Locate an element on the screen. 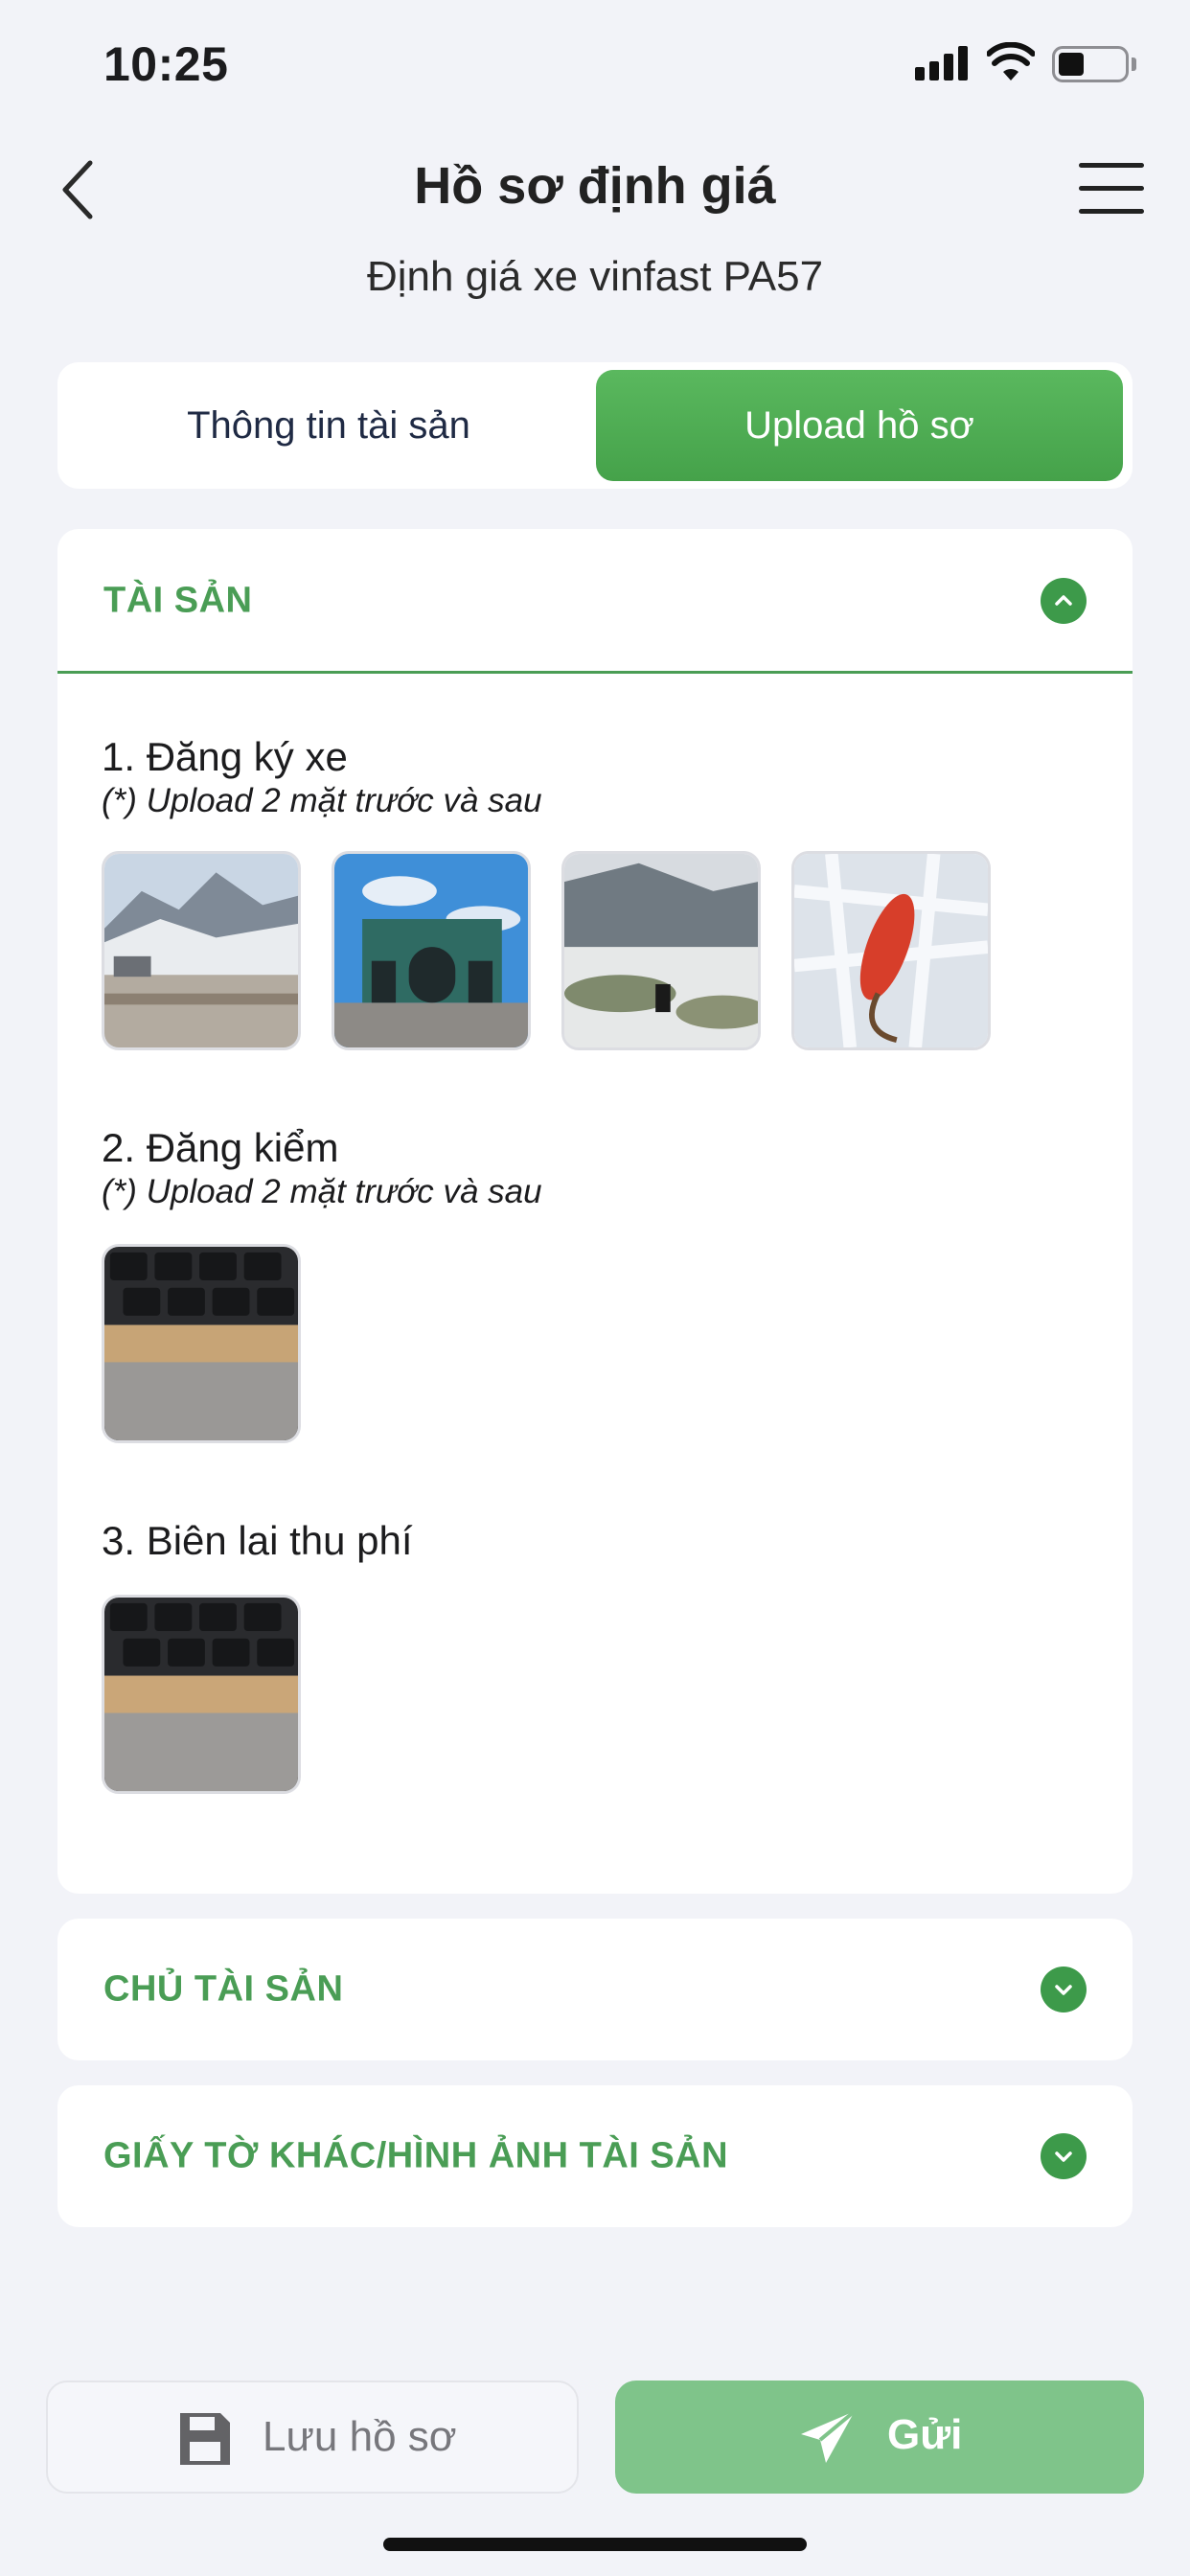 The image size is (1190, 2576). tab-asset-info: Thông tin tài sản is located at coordinates (328, 425).